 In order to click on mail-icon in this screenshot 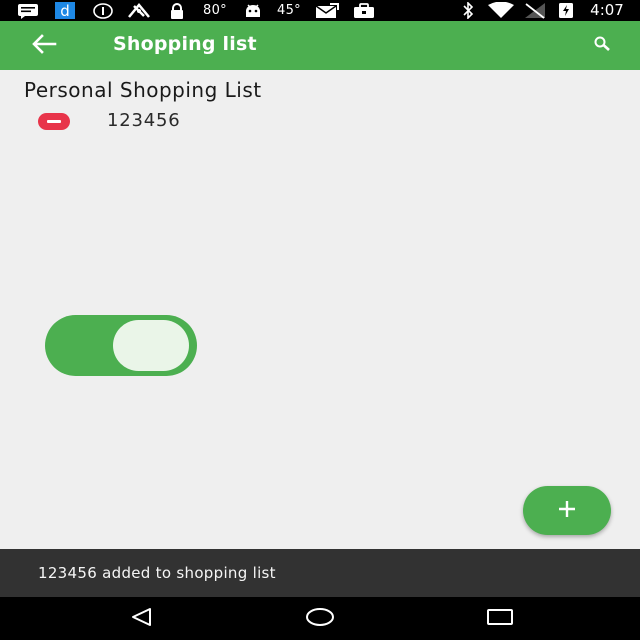, I will do `click(327, 10)`.